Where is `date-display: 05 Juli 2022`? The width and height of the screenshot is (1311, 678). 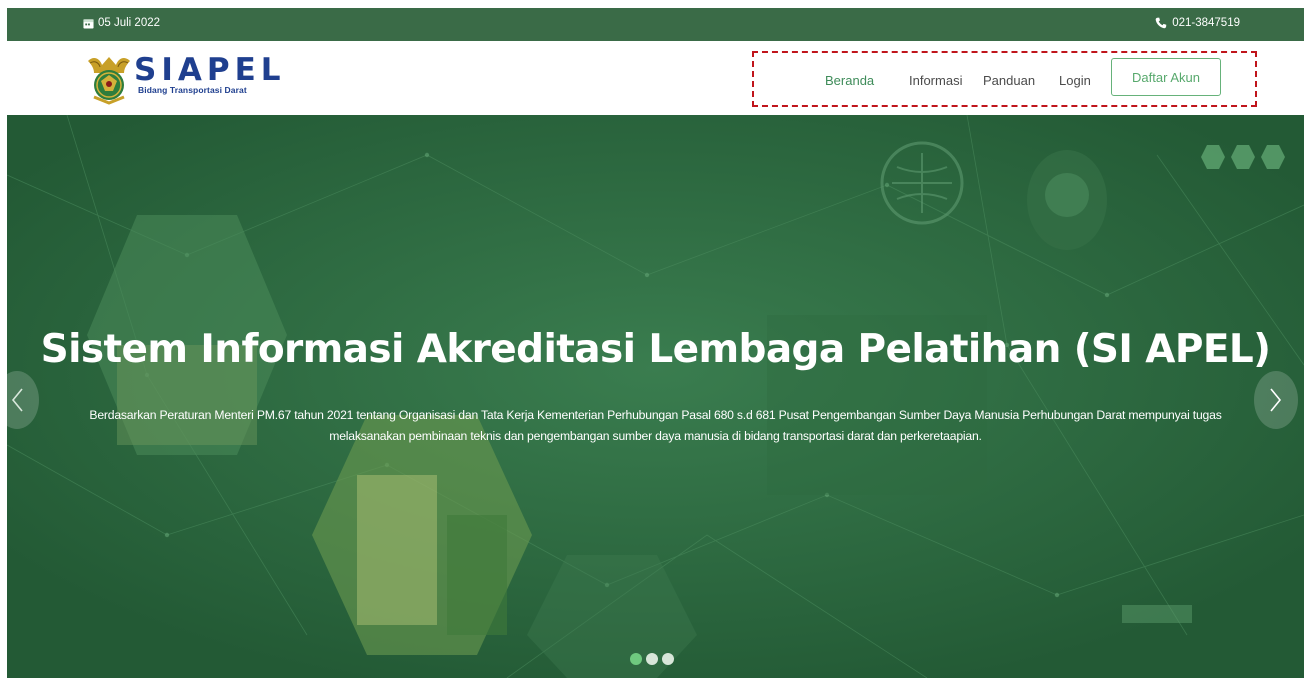
date-display: 05 Juli 2022 is located at coordinates (121, 23).